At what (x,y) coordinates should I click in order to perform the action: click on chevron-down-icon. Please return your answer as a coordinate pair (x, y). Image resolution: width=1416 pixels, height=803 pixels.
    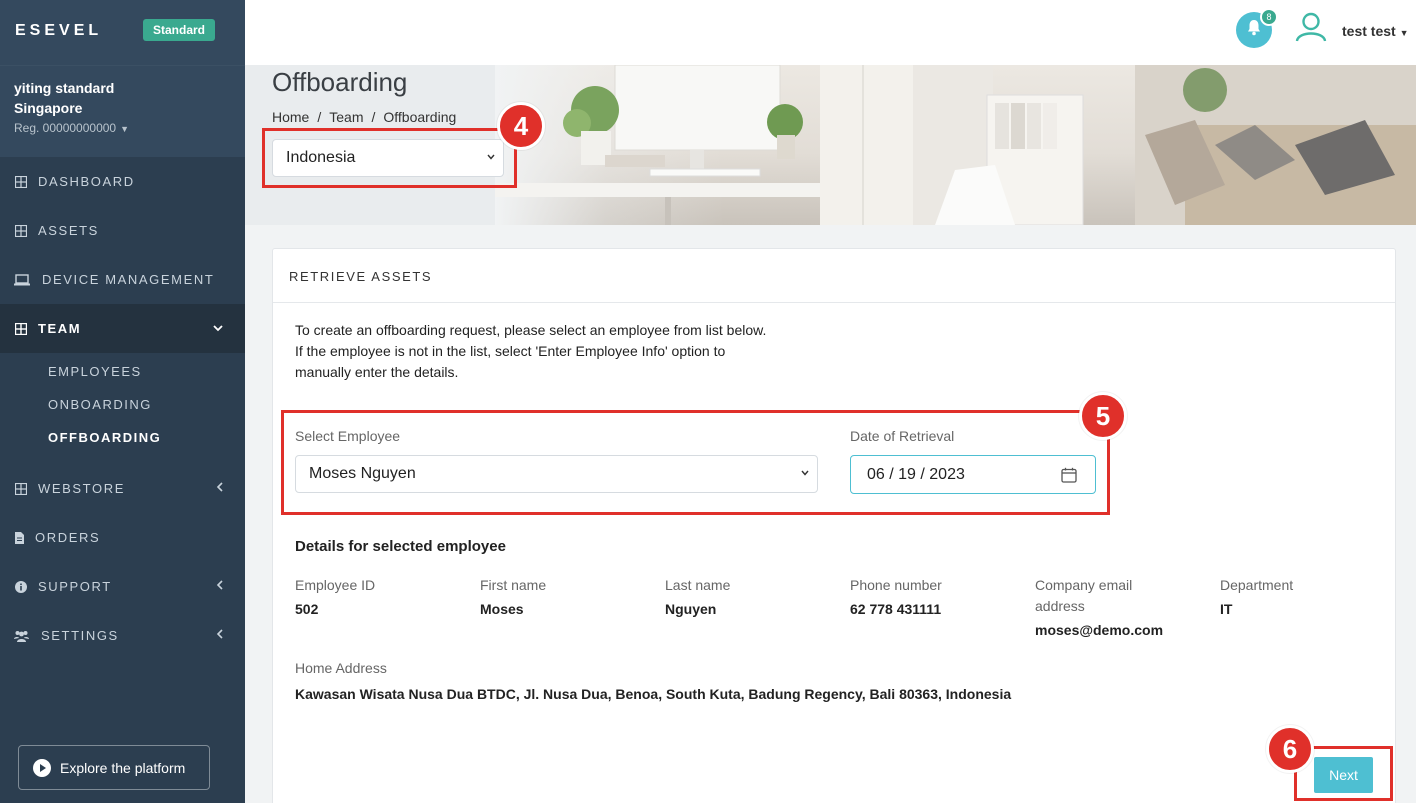
    Looking at the image, I should click on (218, 328).